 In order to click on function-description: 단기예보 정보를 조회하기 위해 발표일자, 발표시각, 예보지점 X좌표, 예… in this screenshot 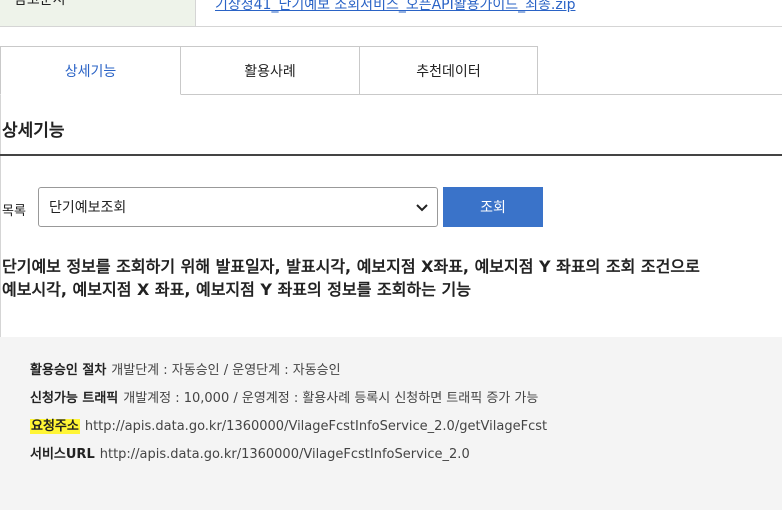, I will do `click(392, 278)`.